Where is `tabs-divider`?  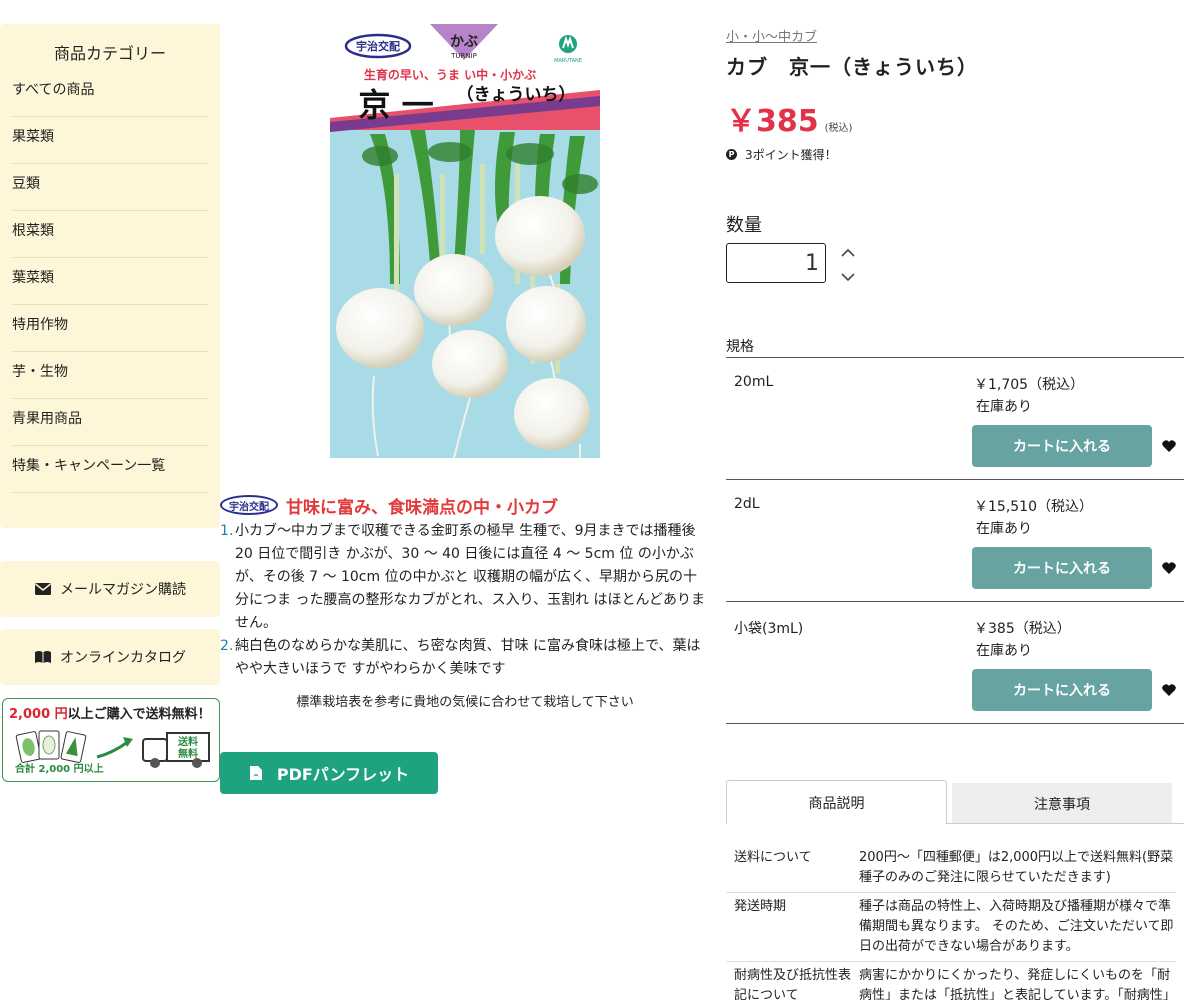
tabs-divider is located at coordinates (1065, 823).